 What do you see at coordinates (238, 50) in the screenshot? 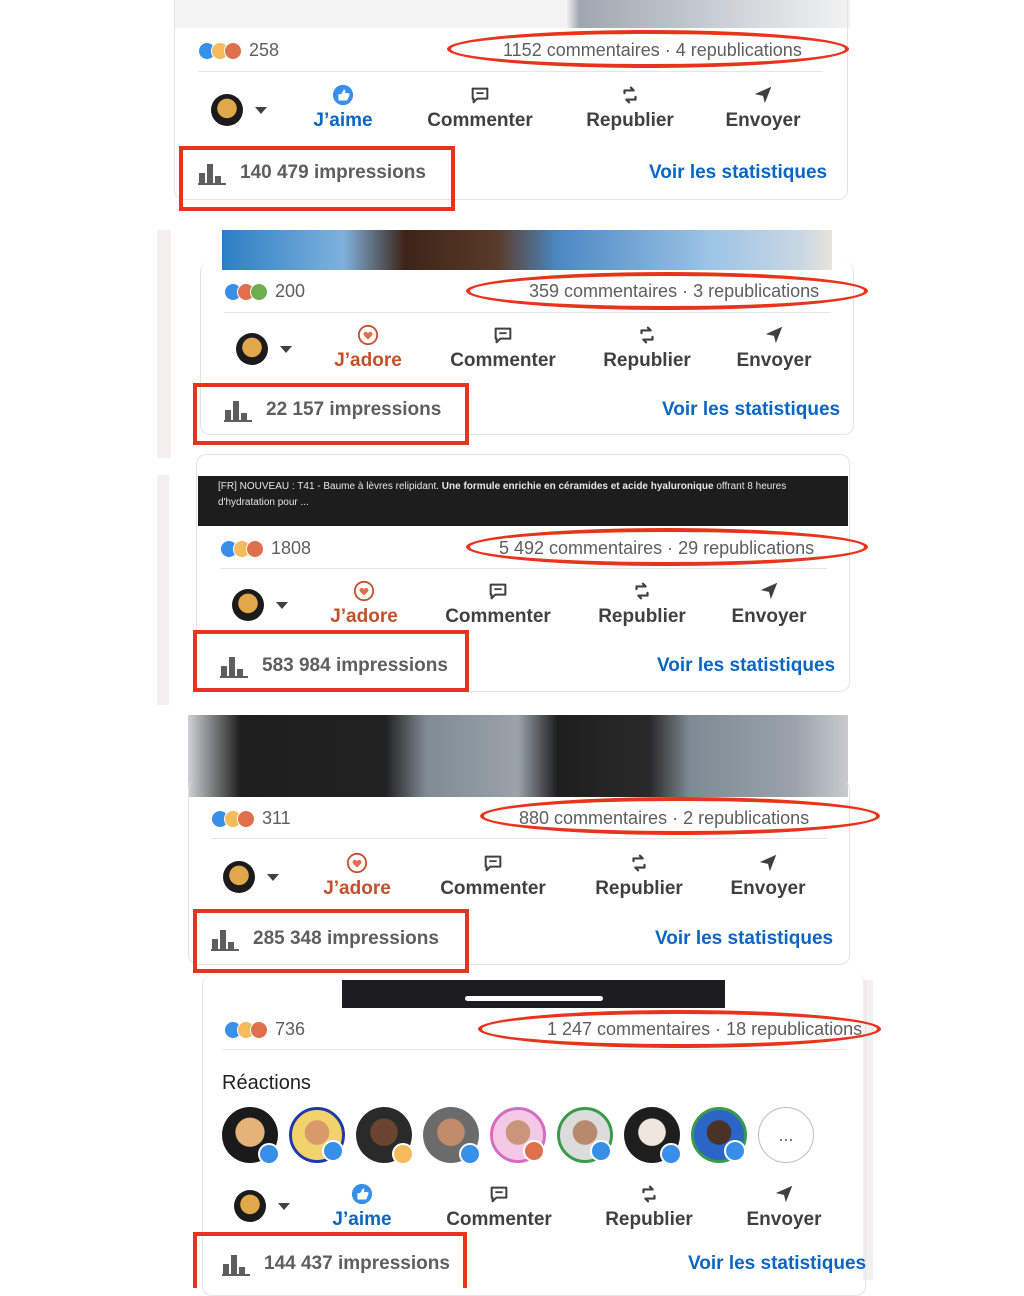
I see `reaction-summary: 258` at bounding box center [238, 50].